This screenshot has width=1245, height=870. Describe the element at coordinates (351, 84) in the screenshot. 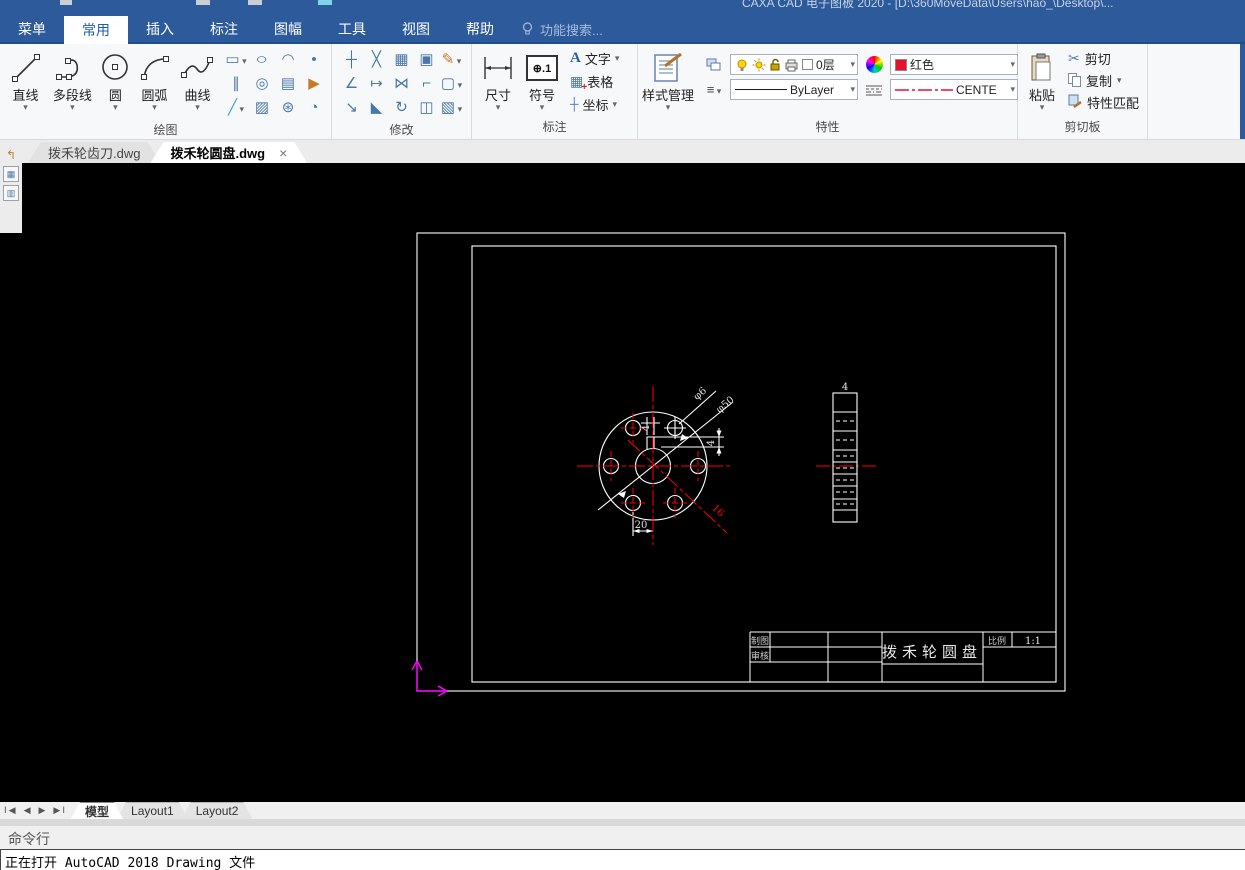

I see `fillet-icon: ∠` at that location.